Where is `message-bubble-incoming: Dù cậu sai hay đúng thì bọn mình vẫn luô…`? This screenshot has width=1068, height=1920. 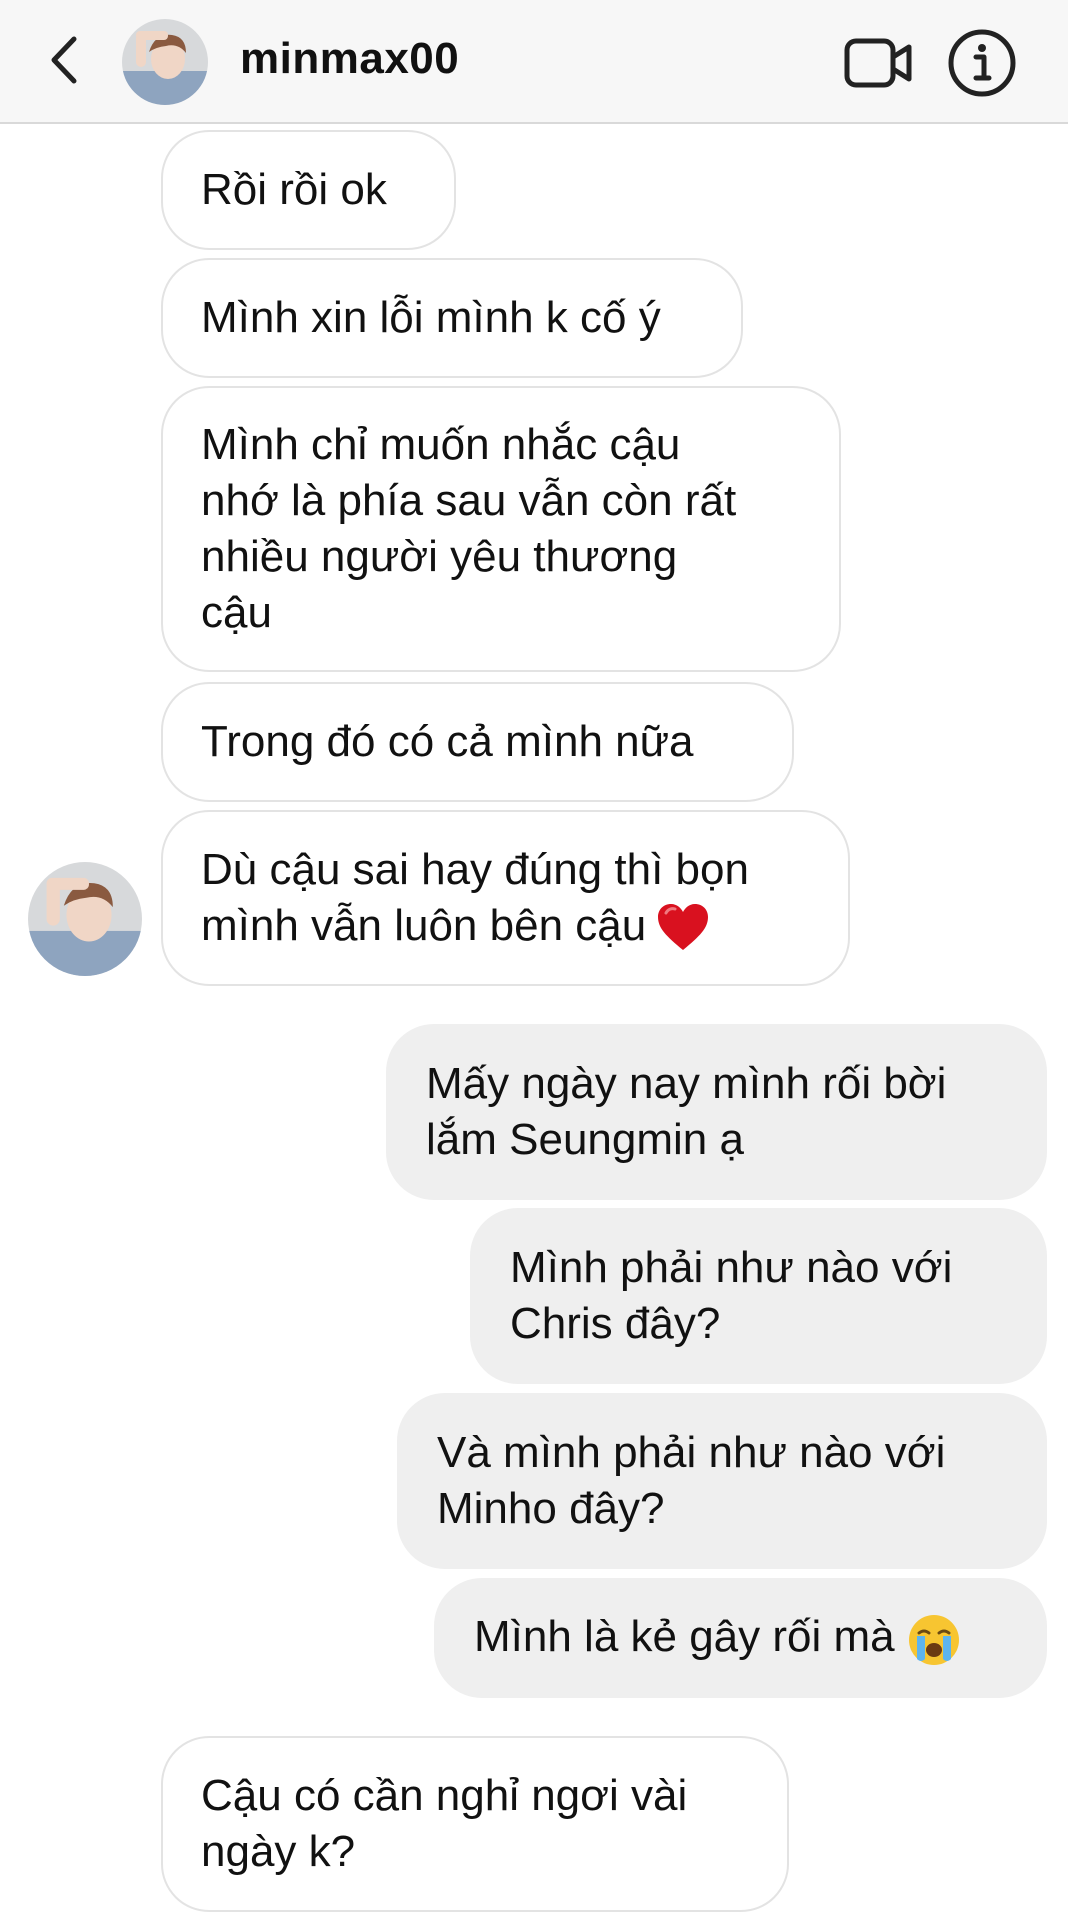
message-bubble-incoming: Dù cậu sai hay đúng thì bọn mình vẫn luô… is located at coordinates (505, 898).